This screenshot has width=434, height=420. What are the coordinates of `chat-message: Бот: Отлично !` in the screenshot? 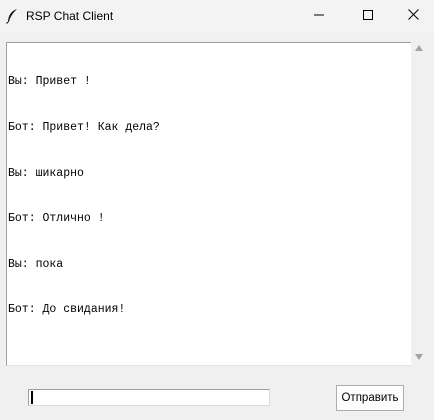 It's located at (56, 219).